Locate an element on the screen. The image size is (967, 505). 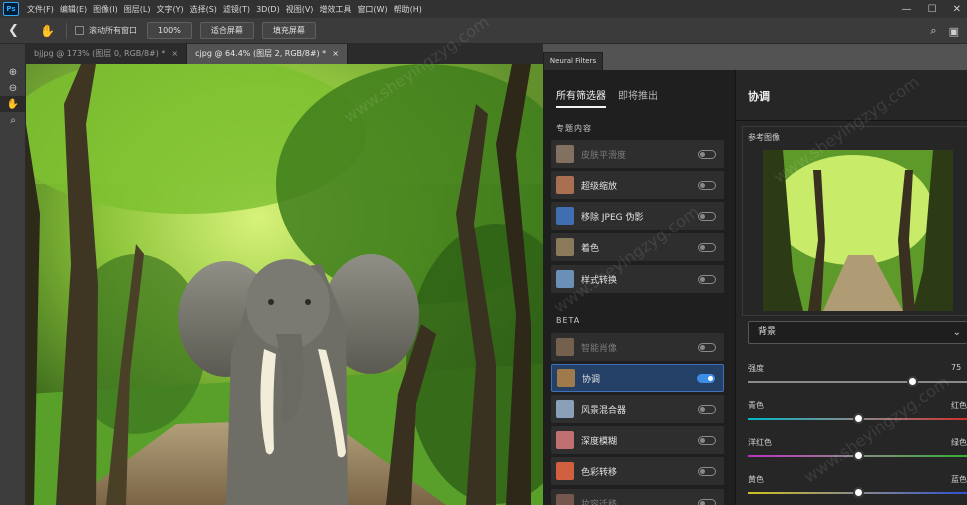
filter-jpeg-artifacts: 移除 JPEG 伪影 is located at coordinates (637, 216).